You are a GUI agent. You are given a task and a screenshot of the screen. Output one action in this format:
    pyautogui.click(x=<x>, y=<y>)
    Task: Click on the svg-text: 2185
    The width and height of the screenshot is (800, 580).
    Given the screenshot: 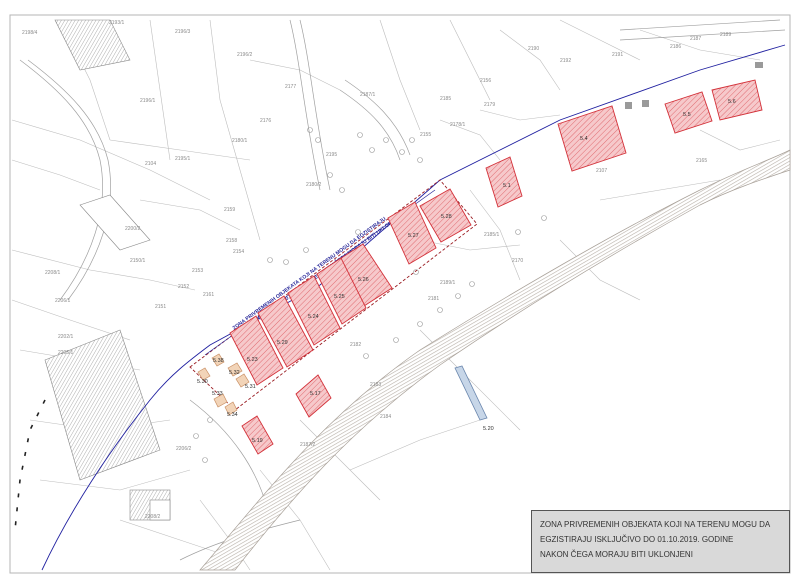 What is the action you would take?
    pyautogui.click(x=445, y=99)
    